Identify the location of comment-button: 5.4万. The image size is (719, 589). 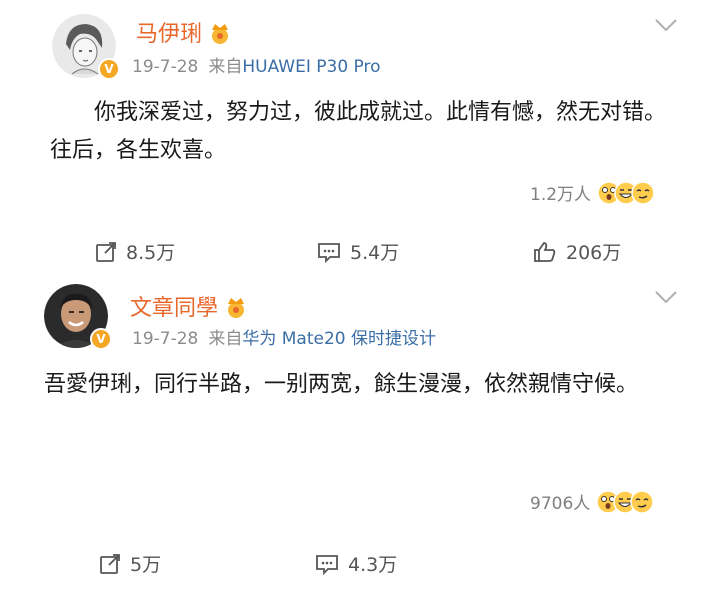
(357, 251).